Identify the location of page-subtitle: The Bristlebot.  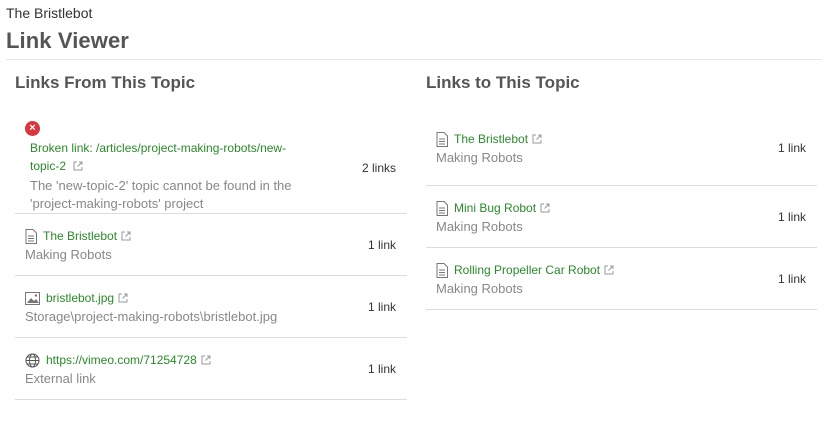
(49, 13).